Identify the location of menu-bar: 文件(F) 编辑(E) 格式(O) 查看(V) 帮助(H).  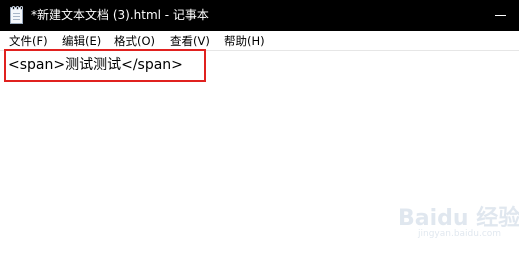
(259, 41).